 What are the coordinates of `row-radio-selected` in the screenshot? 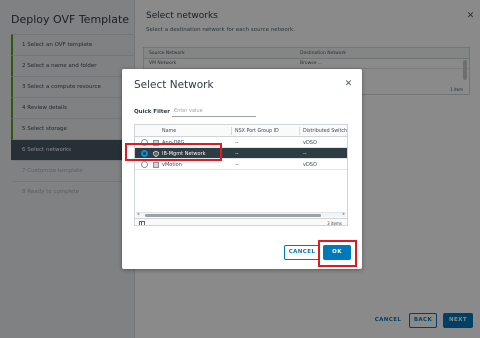 It's located at (144, 153).